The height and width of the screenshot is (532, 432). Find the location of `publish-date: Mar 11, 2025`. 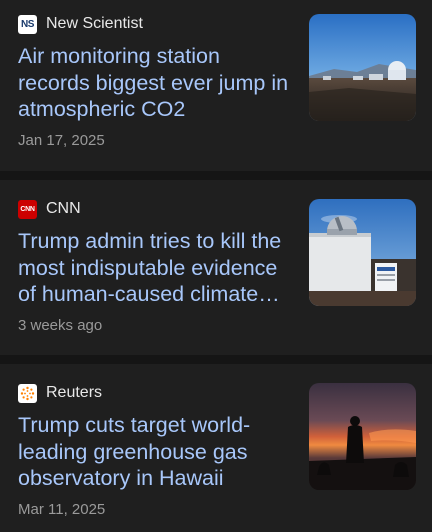

publish-date: Mar 11, 2025 is located at coordinates (62, 509).